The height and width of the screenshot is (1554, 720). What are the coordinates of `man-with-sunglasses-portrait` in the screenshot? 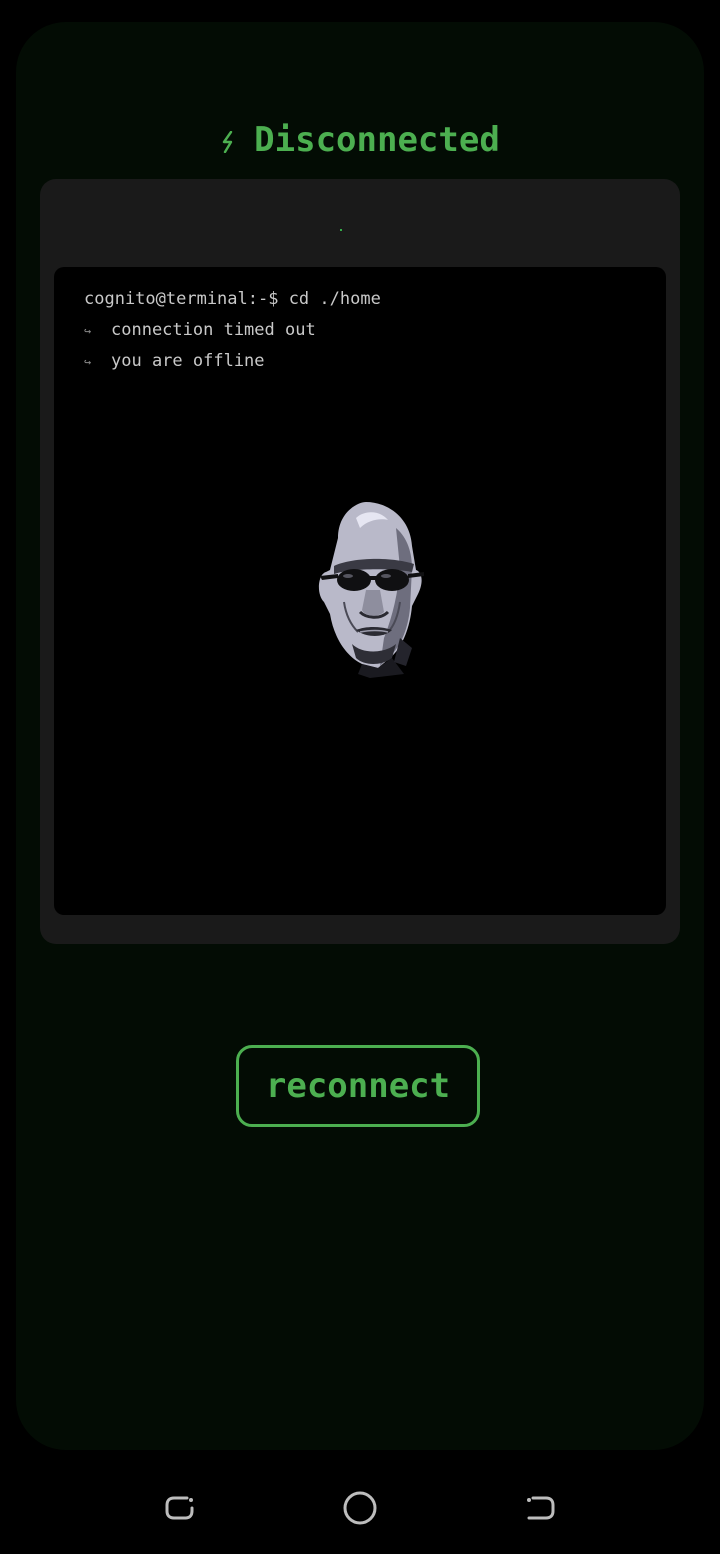 It's located at (365, 588).